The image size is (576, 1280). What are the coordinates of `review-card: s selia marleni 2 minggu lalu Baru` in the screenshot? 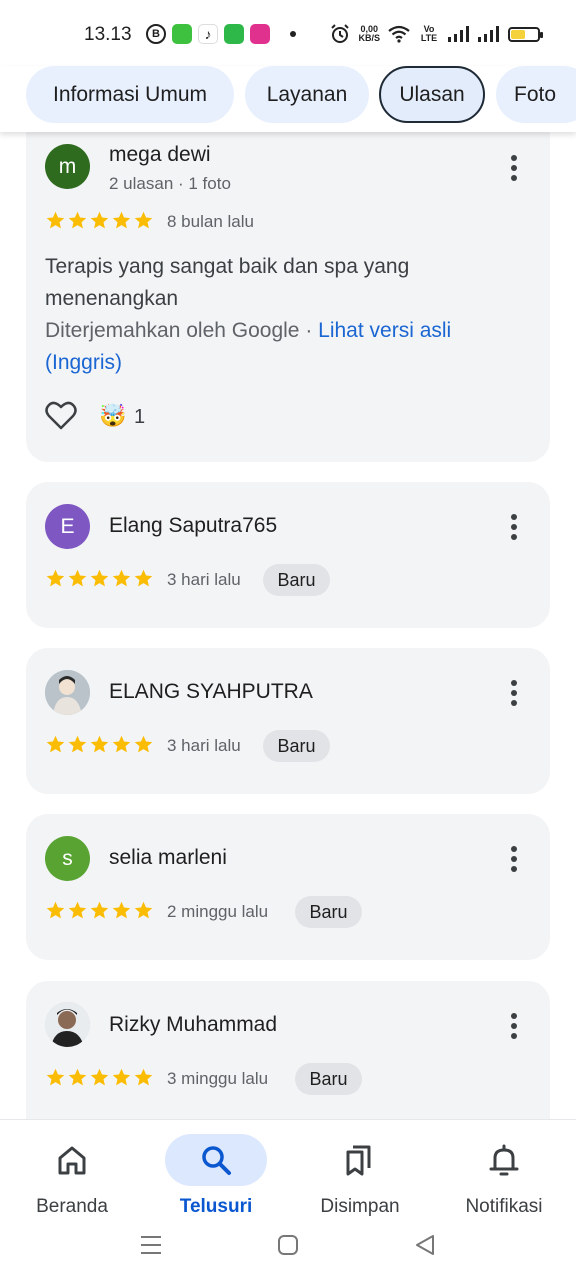 It's located at (288, 887).